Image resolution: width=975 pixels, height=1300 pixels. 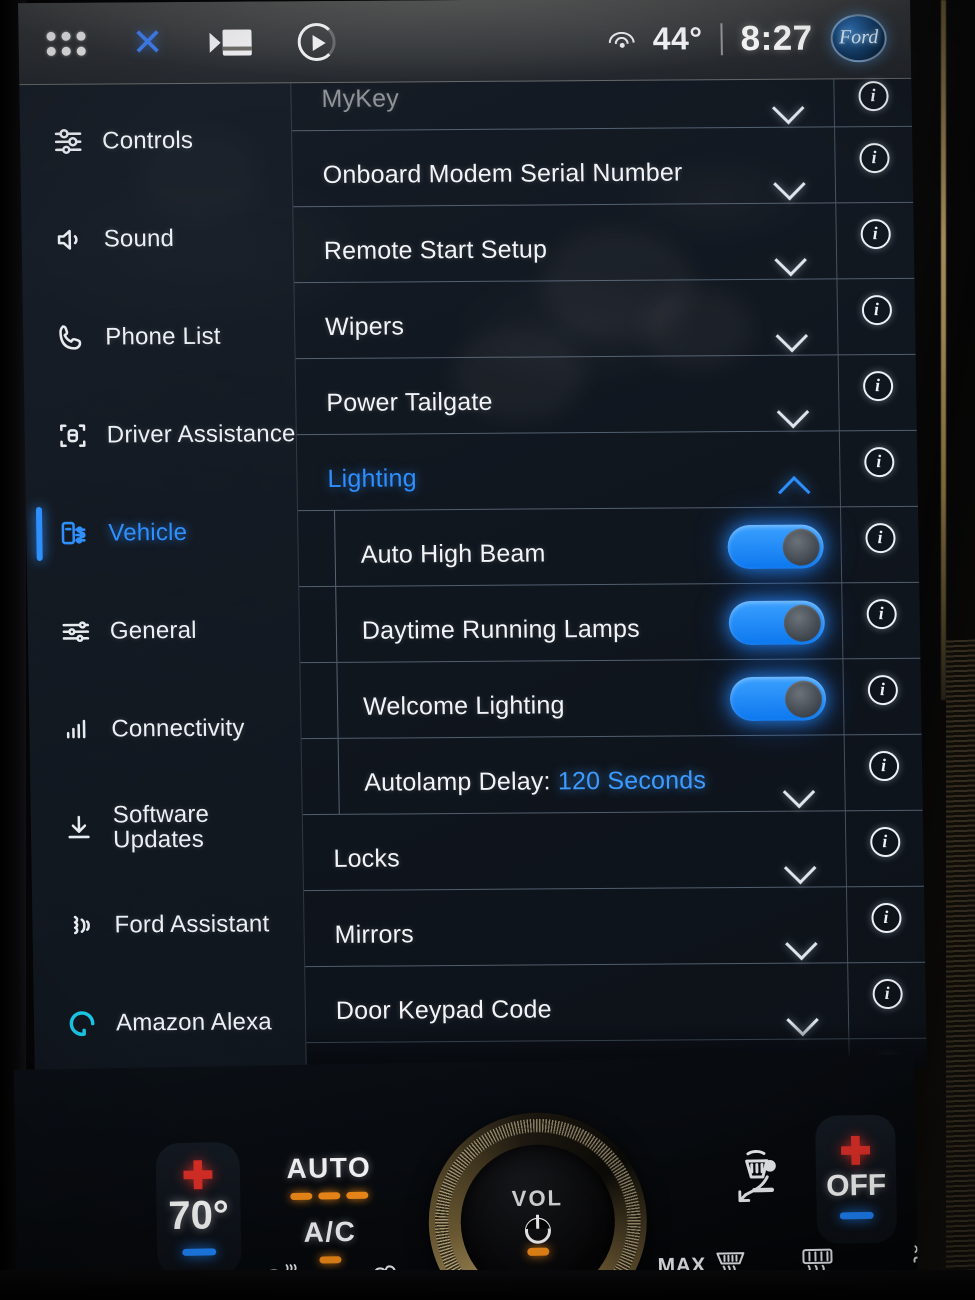 I want to click on passenger-temperature-control: ✚ OFF, so click(x=856, y=1179).